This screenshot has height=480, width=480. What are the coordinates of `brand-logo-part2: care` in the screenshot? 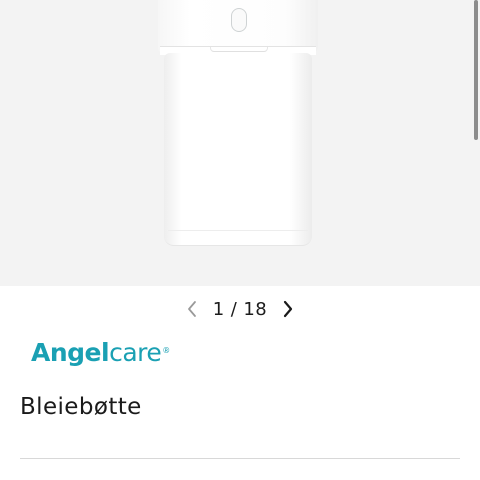 It's located at (135, 352).